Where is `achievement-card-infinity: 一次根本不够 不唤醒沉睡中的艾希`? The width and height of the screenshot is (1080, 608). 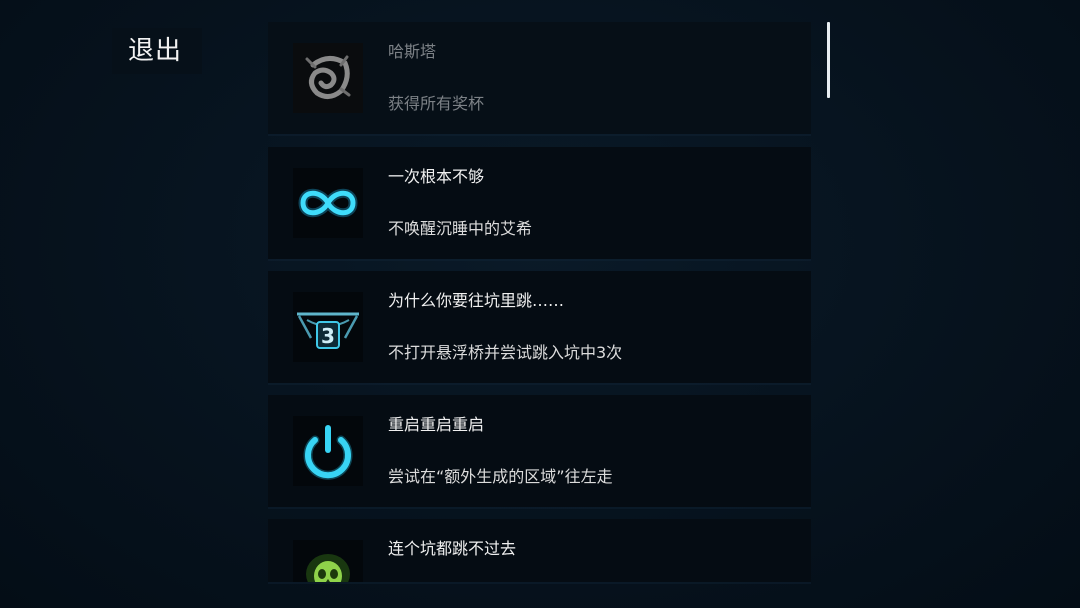
achievement-card-infinity: 一次根本不够 不唤醒沉睡中的艾希 is located at coordinates (539, 203).